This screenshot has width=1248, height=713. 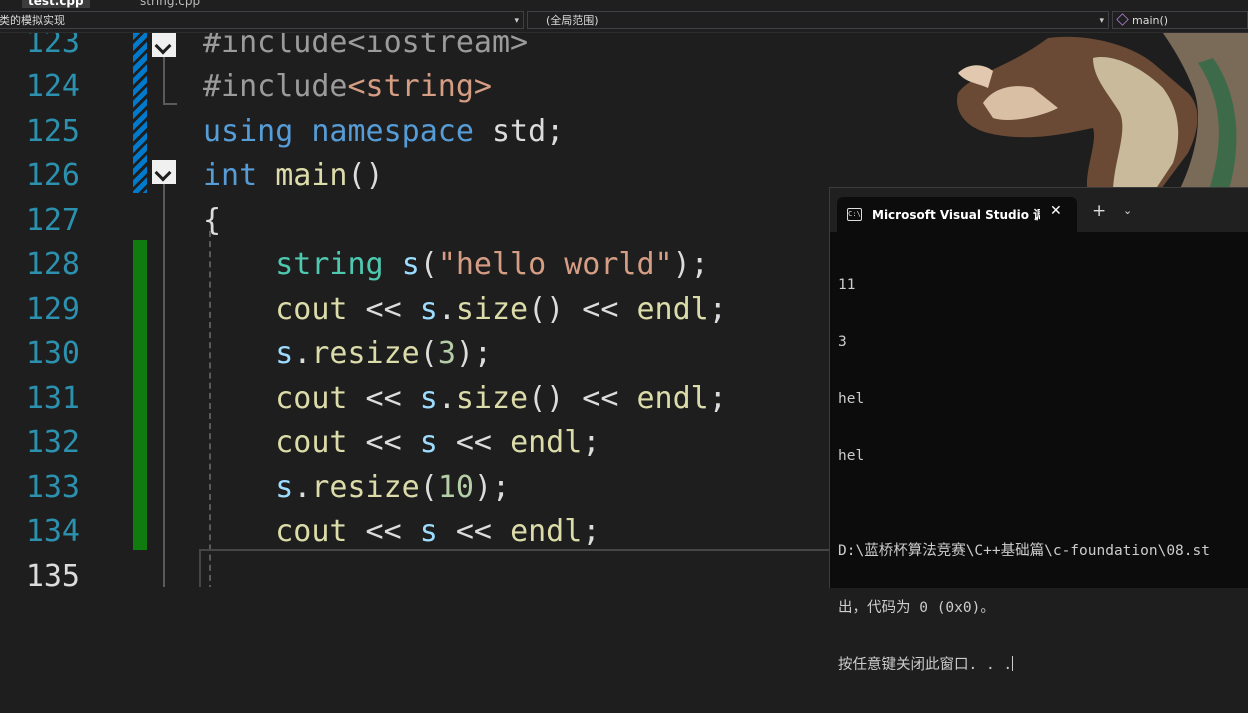 I want to click on navigation-bar: 类的模拟实现 ▾ (全局范围) ▾ main(), so click(x=624, y=21).